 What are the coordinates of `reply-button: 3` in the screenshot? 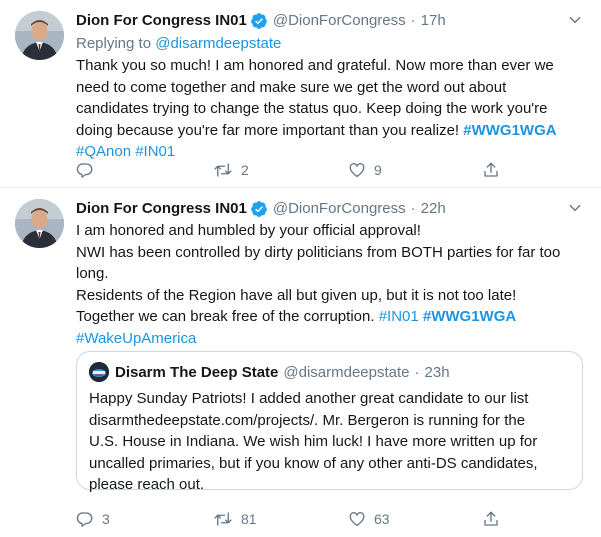 It's located at (93, 519).